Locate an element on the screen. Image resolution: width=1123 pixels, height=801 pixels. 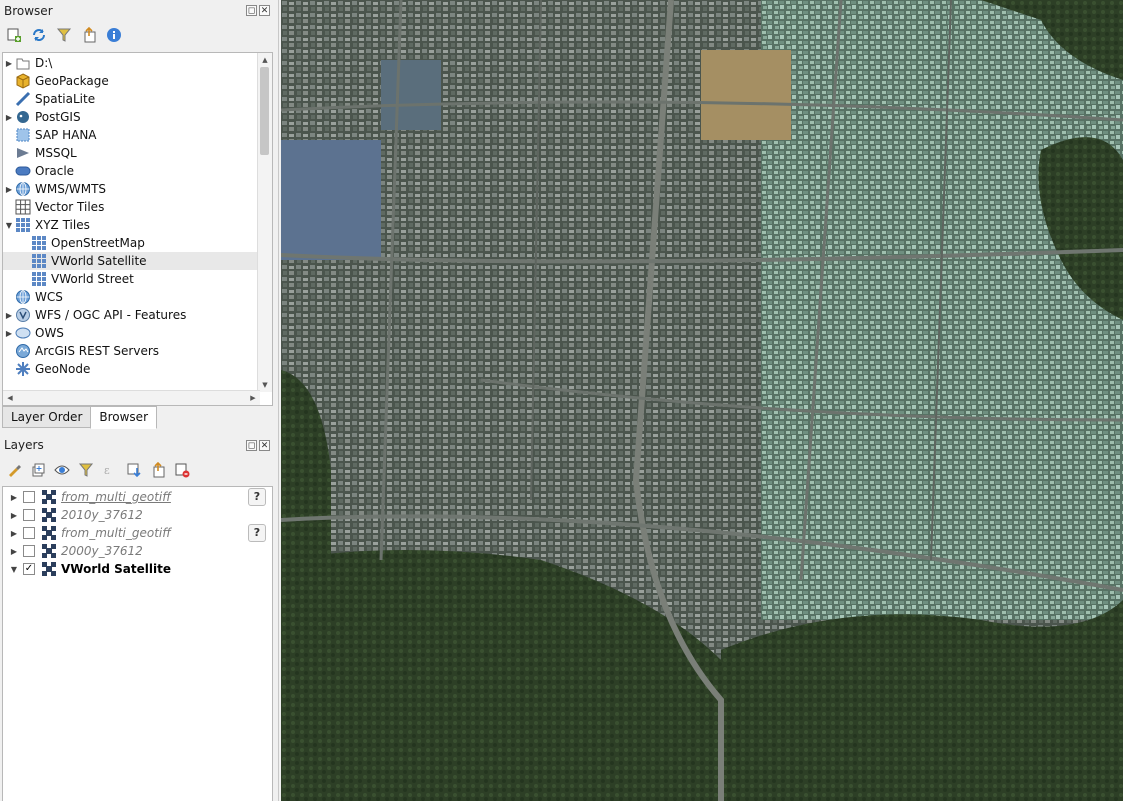
scroll-thumb is located at coordinates (264, 111).